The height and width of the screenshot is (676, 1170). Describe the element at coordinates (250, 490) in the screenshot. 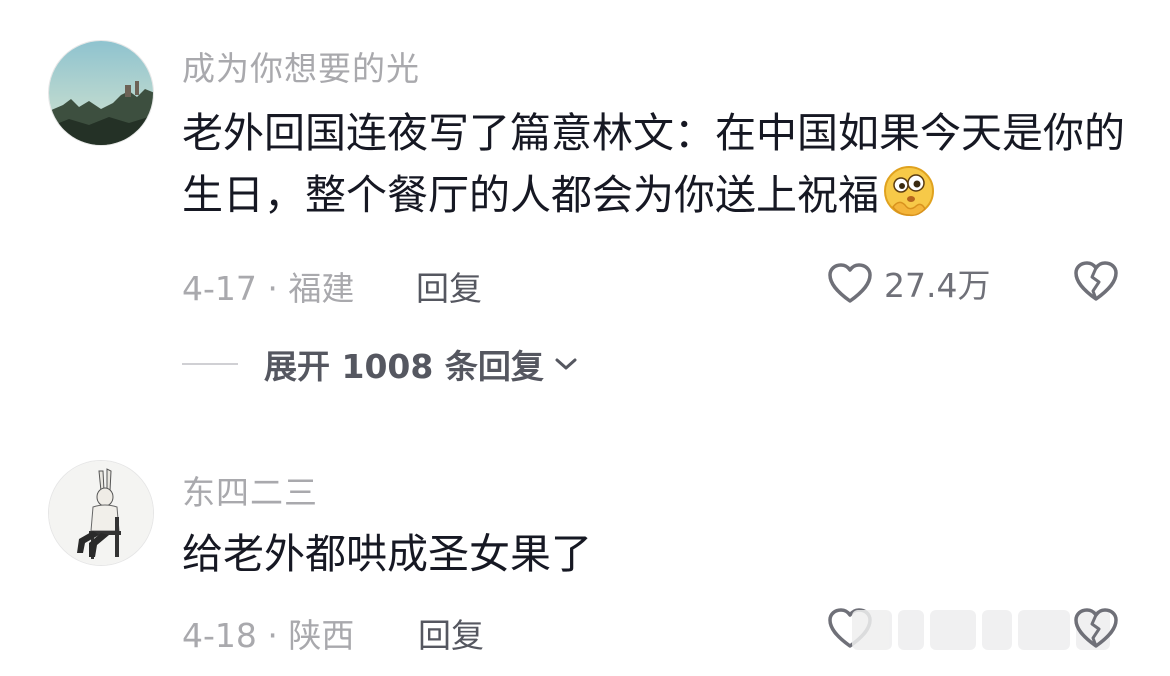

I see `username: 东四二三` at that location.